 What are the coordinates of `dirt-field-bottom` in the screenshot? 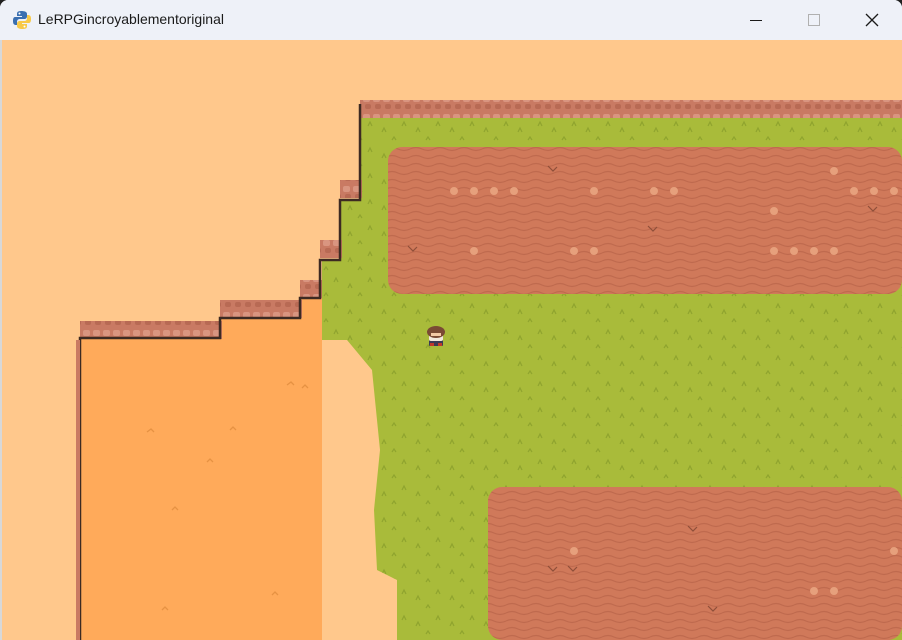 It's located at (695, 563).